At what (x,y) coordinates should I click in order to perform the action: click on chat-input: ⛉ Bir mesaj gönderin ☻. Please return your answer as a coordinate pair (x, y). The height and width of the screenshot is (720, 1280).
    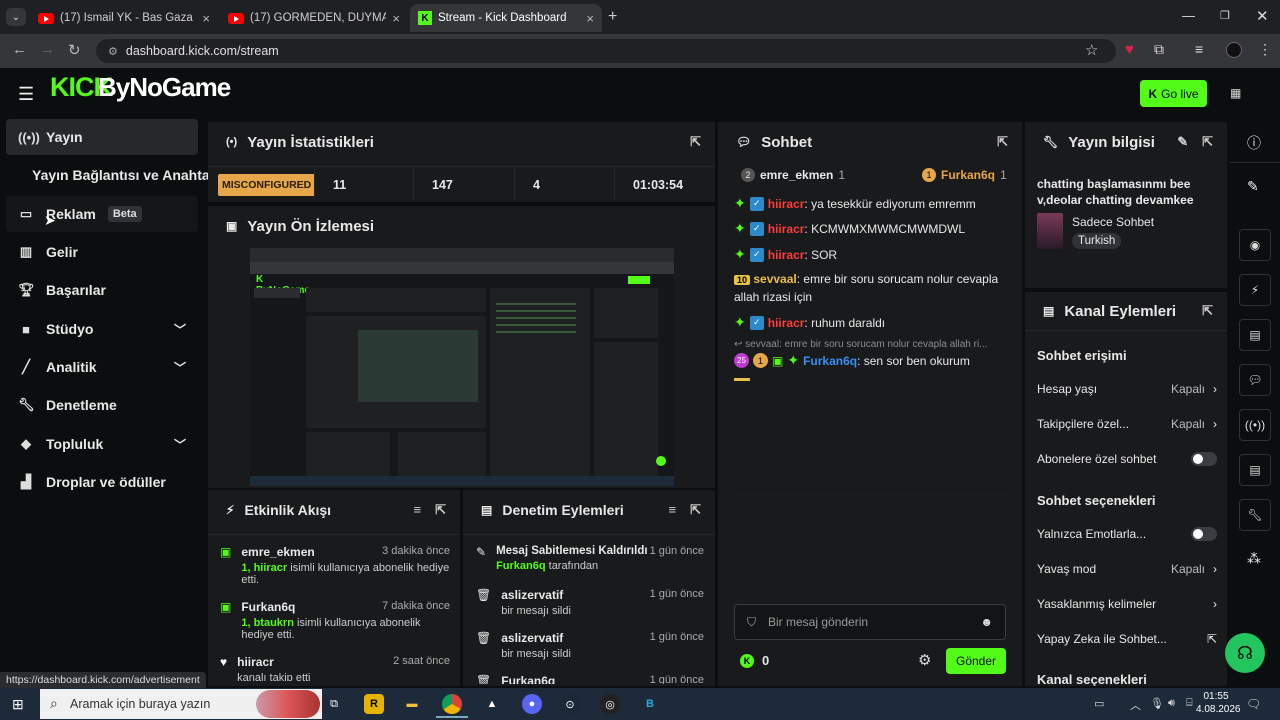
    Looking at the image, I should click on (870, 622).